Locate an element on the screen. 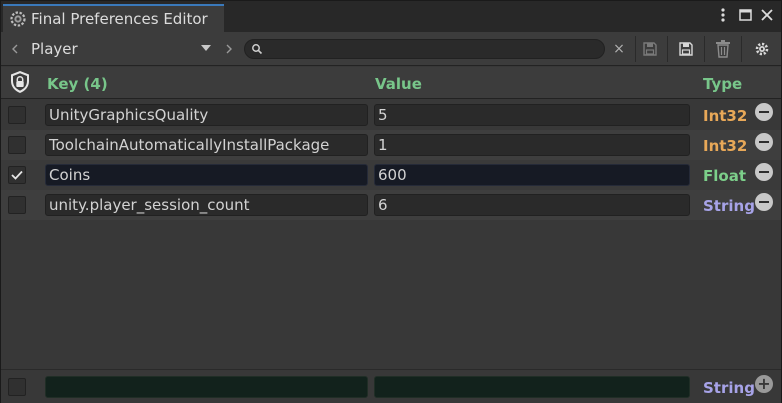 The height and width of the screenshot is (403, 782). table-row: UnityGraphicsQuality 5 Int32 is located at coordinates (391, 115).